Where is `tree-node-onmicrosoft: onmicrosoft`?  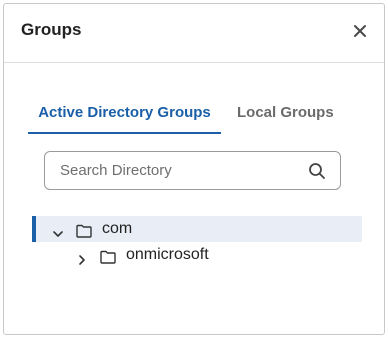 tree-node-onmicrosoft: onmicrosoft is located at coordinates (197, 255).